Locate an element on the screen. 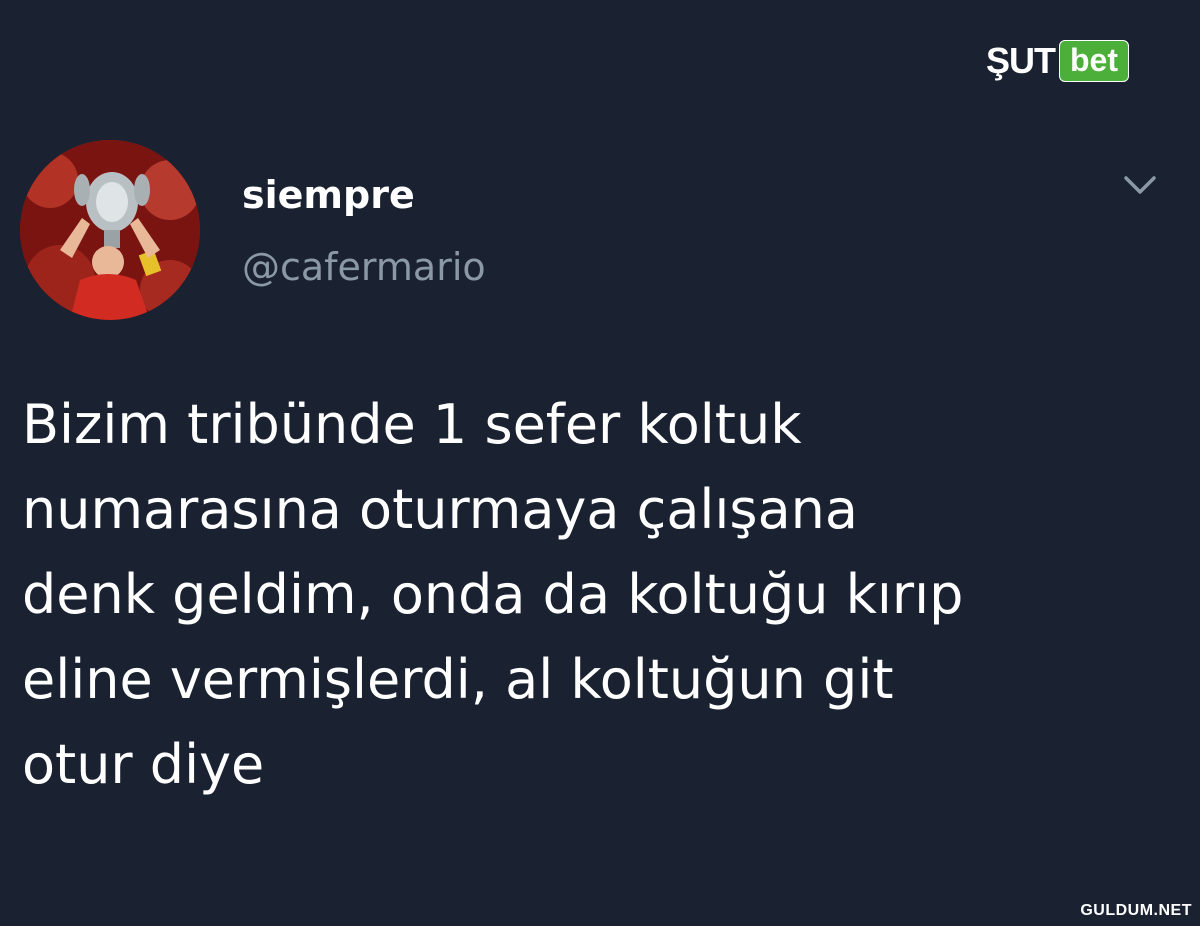 This screenshot has height=926, width=1200. avatar is located at coordinates (110, 230).